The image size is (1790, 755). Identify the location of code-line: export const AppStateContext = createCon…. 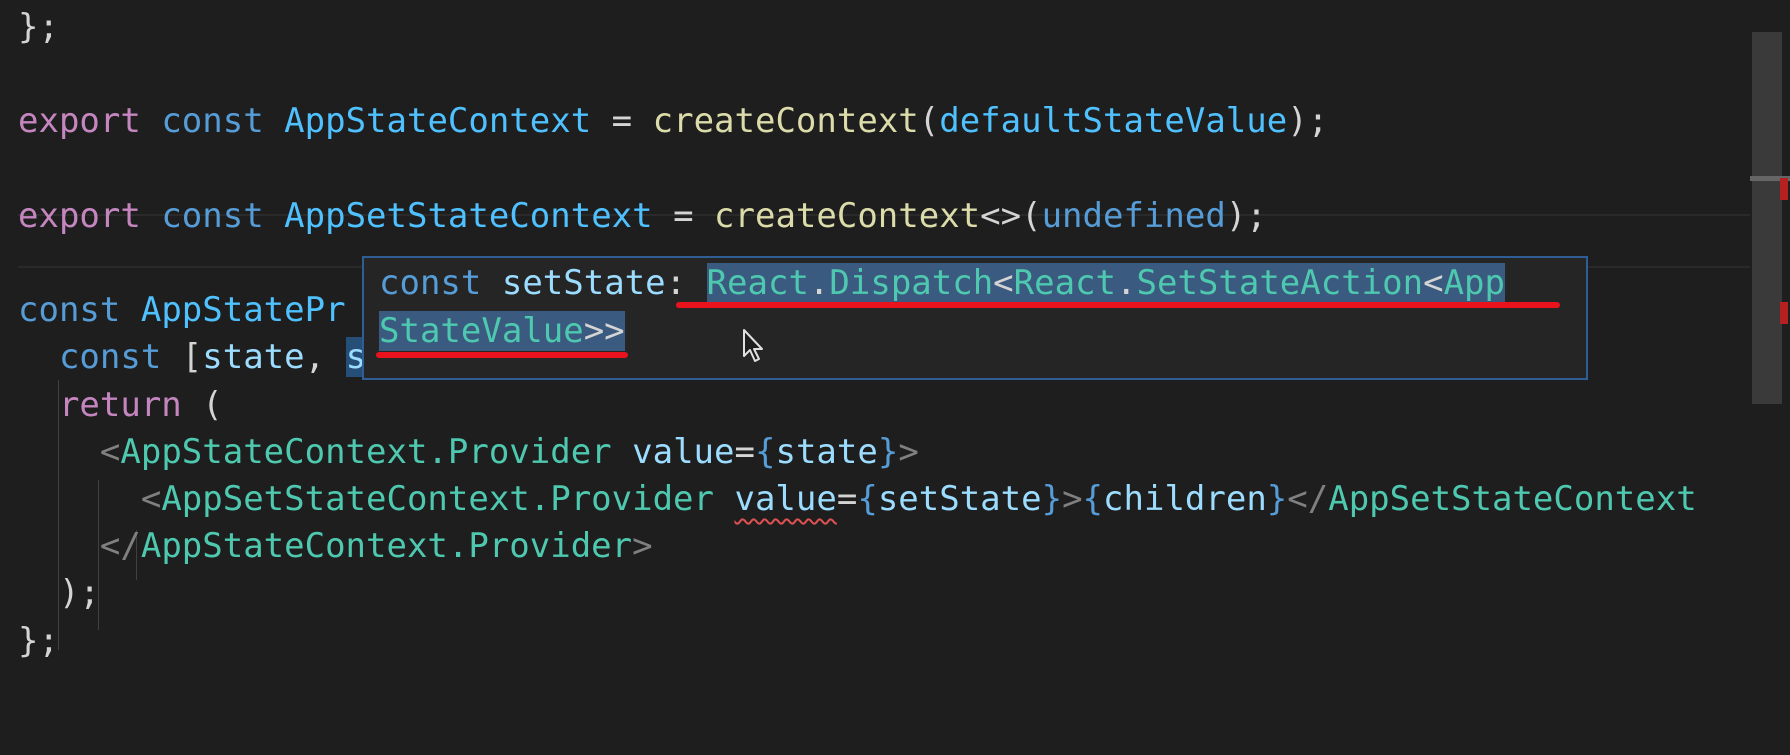
(673, 121).